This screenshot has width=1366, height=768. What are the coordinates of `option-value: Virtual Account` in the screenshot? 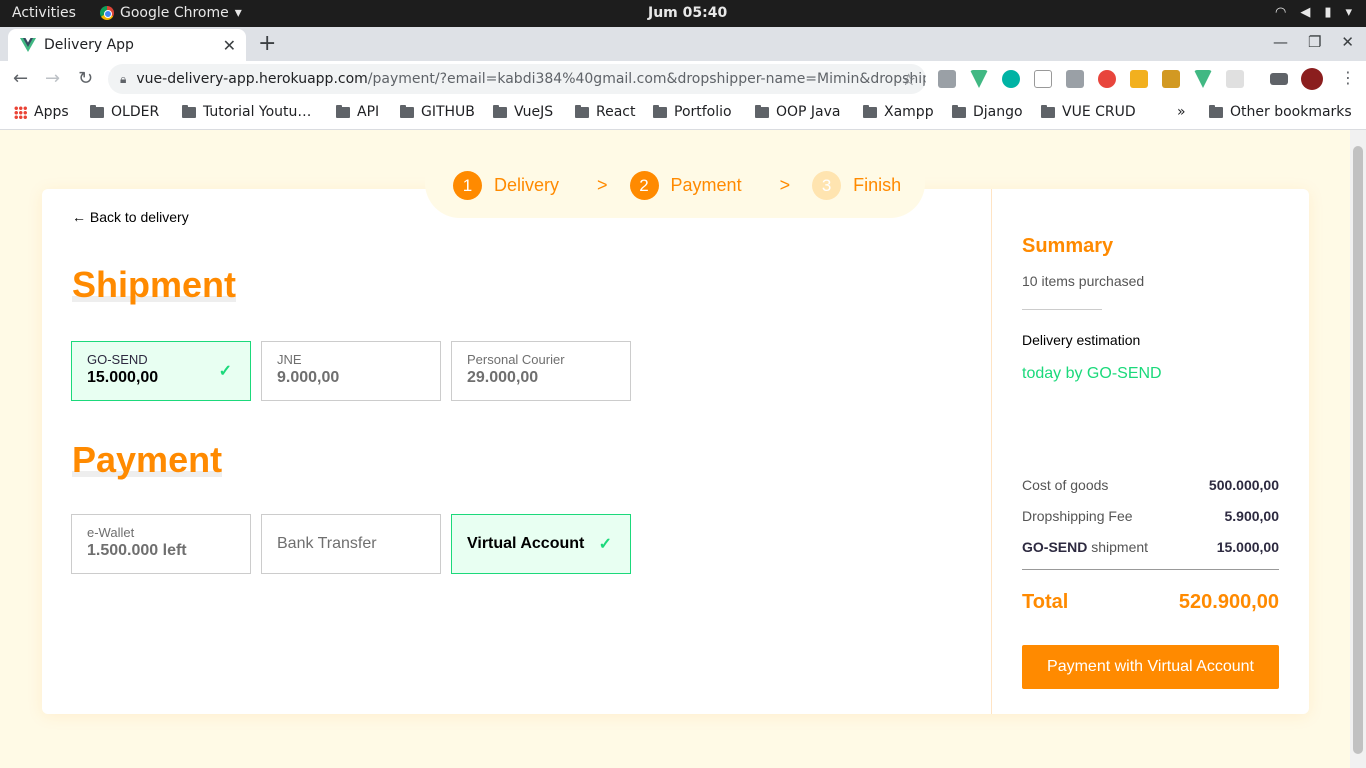 It's located at (526, 543).